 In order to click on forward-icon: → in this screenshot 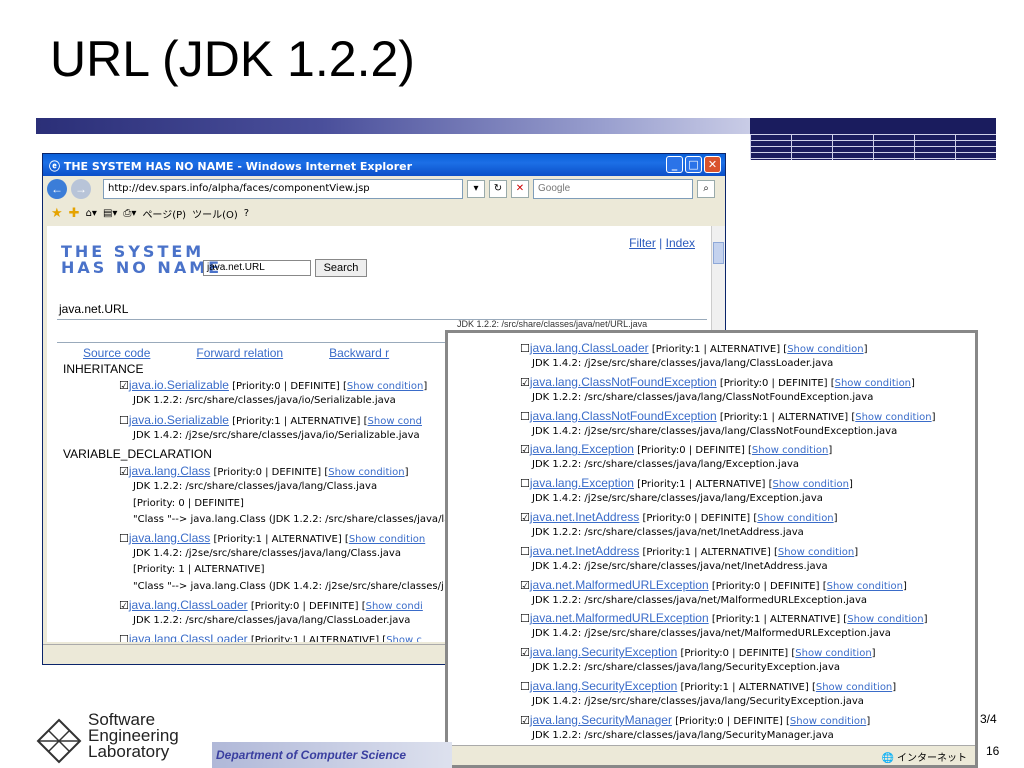, I will do `click(81, 189)`.